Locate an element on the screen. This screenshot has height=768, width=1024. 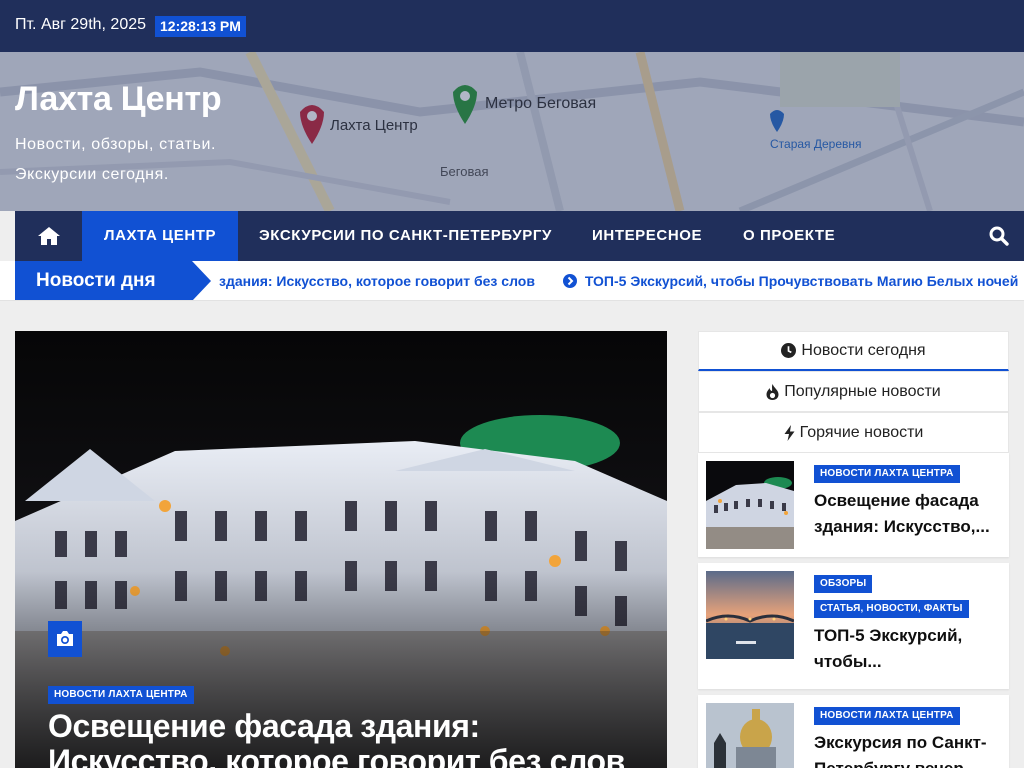
top-bar: Пт. Авг 29th, 2025 12:28:13 PM is located at coordinates (512, 26).